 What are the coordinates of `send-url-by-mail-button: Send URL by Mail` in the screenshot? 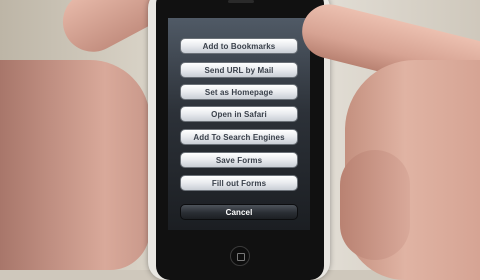 It's located at (239, 70).